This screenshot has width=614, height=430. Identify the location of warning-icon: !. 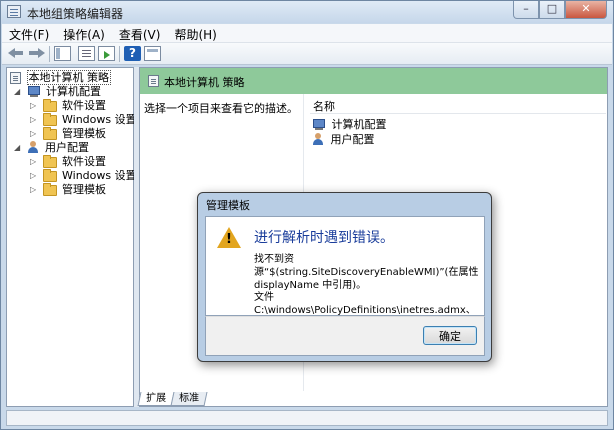
(229, 238).